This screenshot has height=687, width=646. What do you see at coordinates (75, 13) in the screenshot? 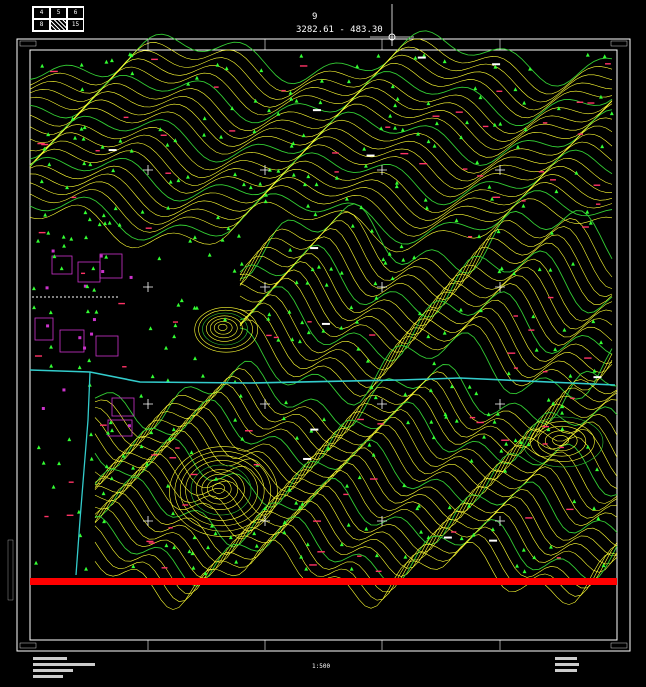
I see `index-cell: 6` at bounding box center [75, 13].